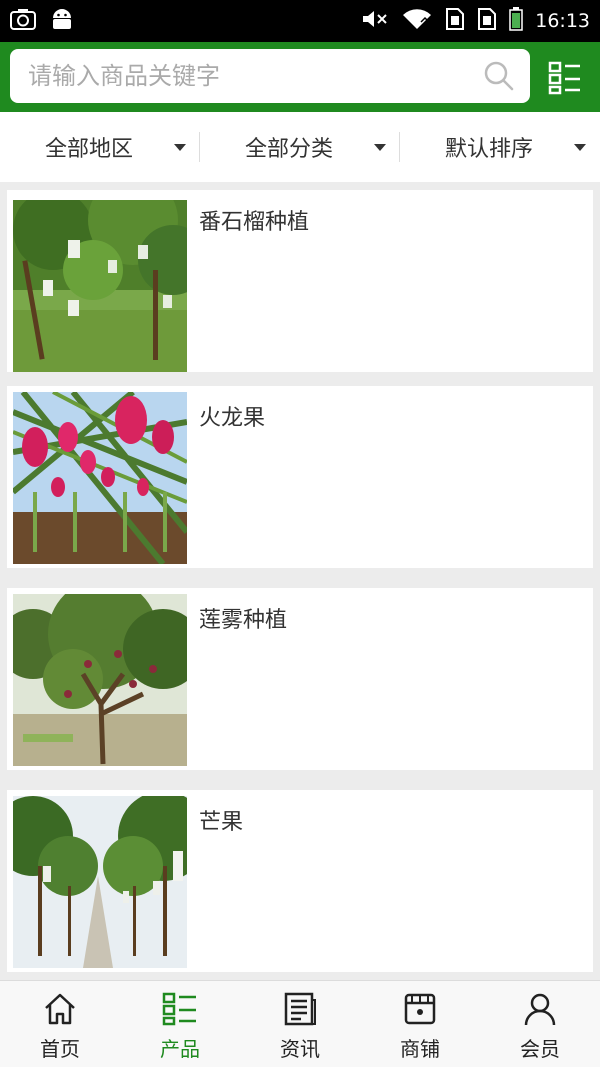 This screenshot has width=600, height=1067. What do you see at coordinates (23, 21) in the screenshot?
I see `screenshot-icon` at bounding box center [23, 21].